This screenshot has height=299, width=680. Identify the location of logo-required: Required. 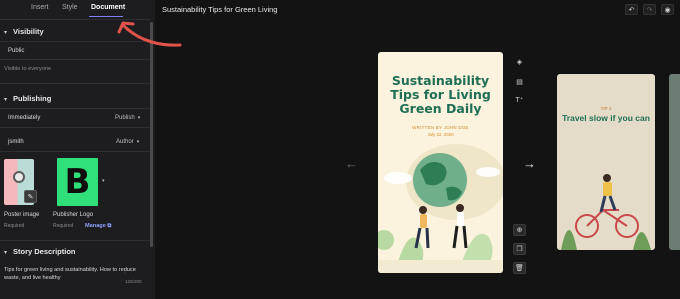
(63, 226).